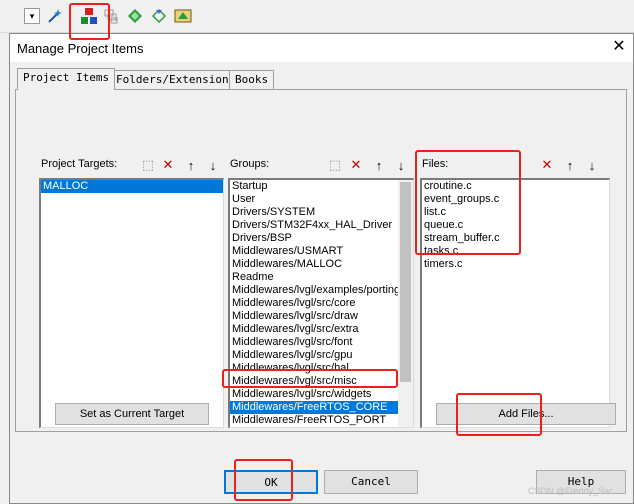 The width and height of the screenshot is (634, 504). What do you see at coordinates (315, 290) in the screenshot?
I see `list-item: Middlewares/lvgl/examples/porting` at bounding box center [315, 290].